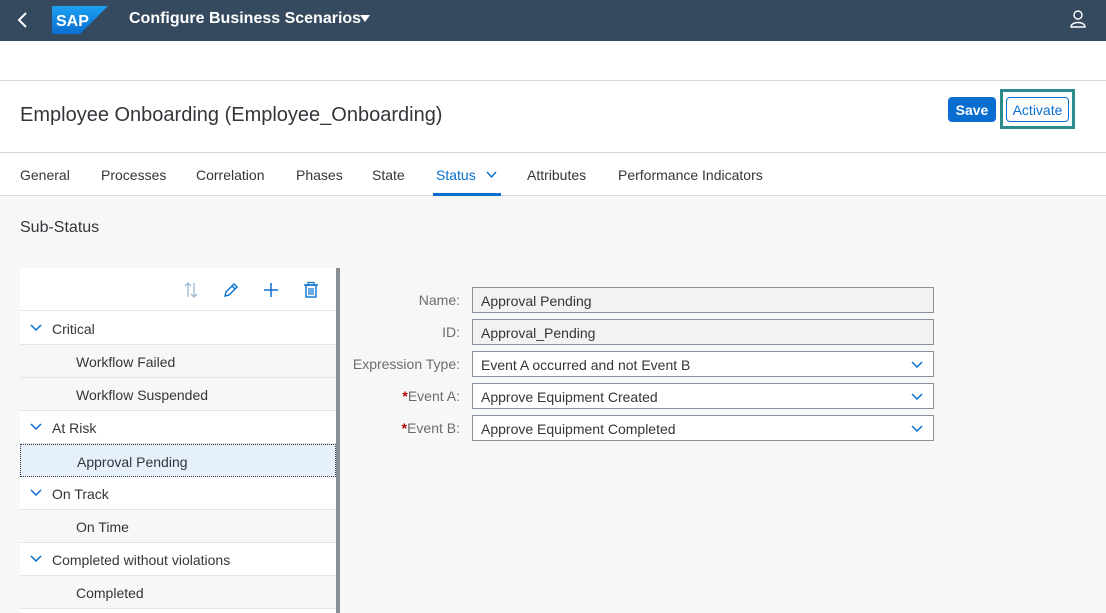 This screenshot has width=1106, height=613. Describe the element at coordinates (1078, 19) in the screenshot. I see `user-icon` at that location.